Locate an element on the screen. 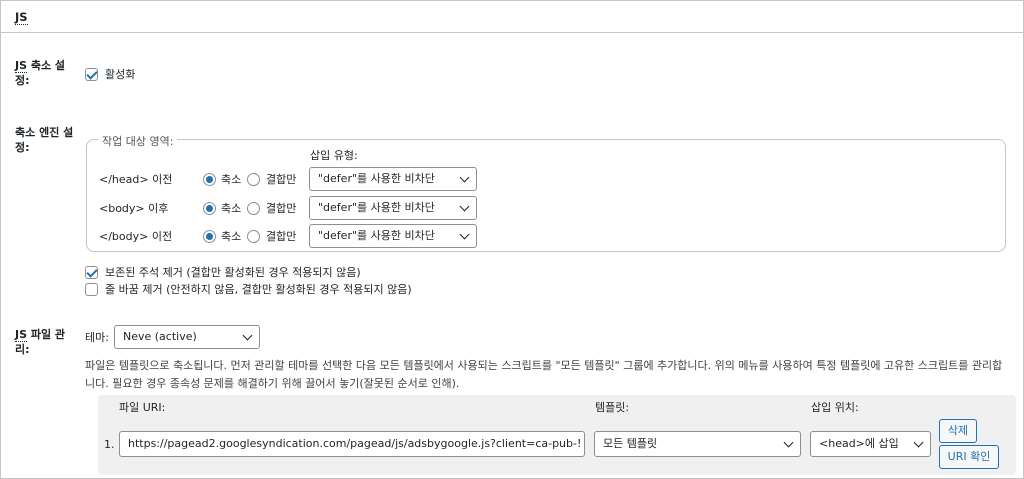 This screenshot has width=1024, height=479. panel-title: JS is located at coordinates (21, 17).